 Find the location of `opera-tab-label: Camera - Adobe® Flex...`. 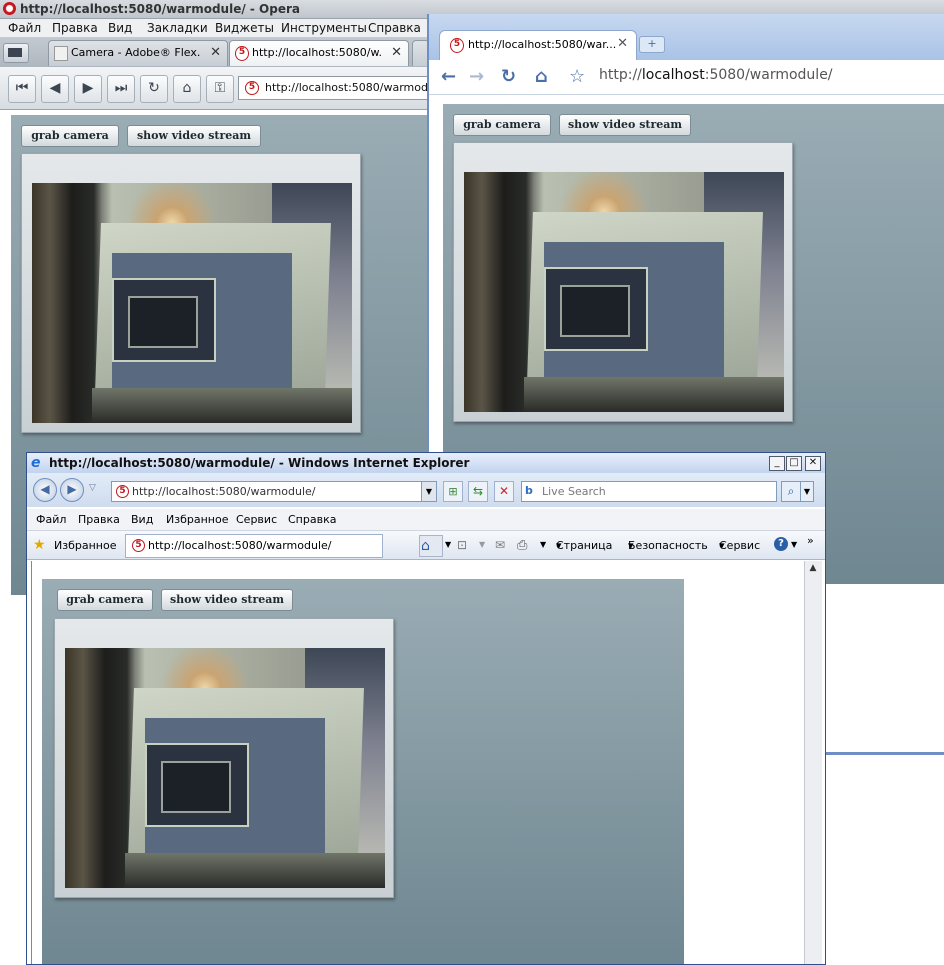

opera-tab-label: Camera - Adobe® Flex... is located at coordinates (136, 52).